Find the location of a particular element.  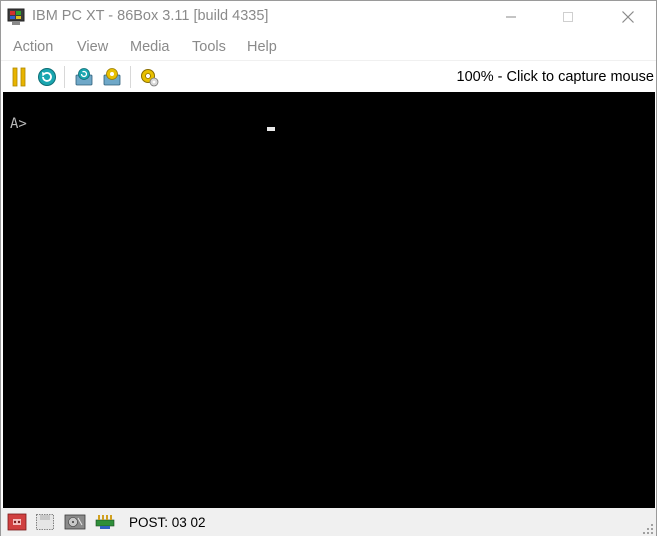

menu-media: Media is located at coordinates (150, 47).